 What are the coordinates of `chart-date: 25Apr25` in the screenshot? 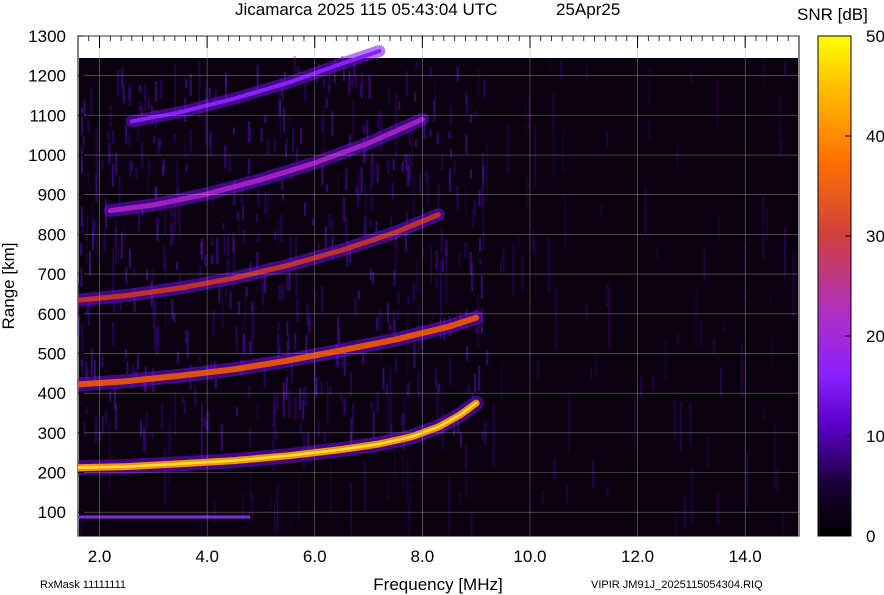 It's located at (588, 9).